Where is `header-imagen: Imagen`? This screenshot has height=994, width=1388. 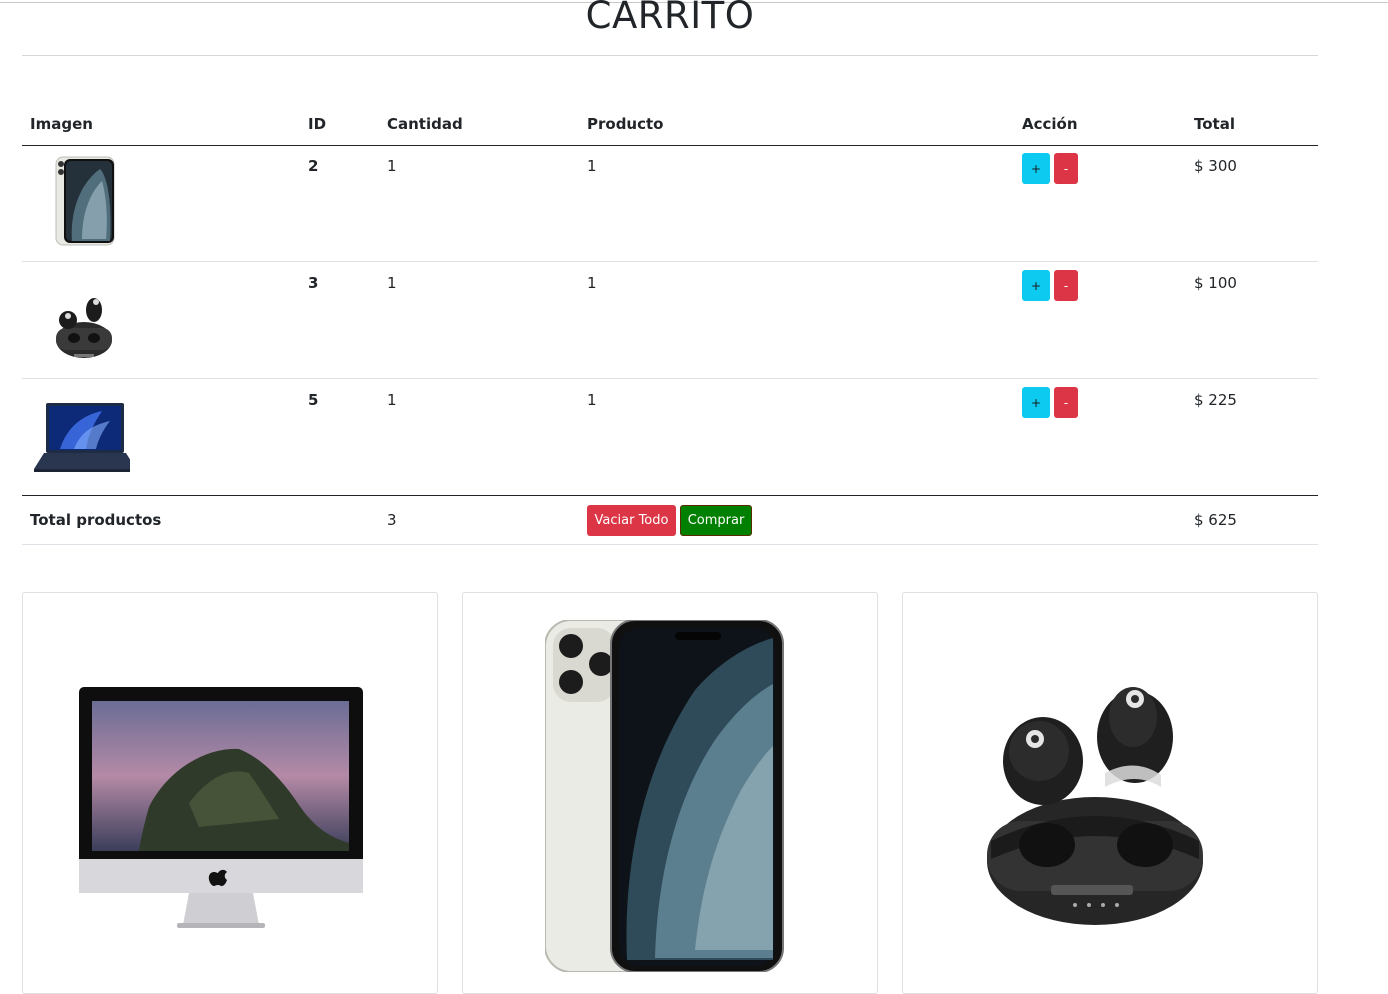
header-imagen: Imagen is located at coordinates (61, 124).